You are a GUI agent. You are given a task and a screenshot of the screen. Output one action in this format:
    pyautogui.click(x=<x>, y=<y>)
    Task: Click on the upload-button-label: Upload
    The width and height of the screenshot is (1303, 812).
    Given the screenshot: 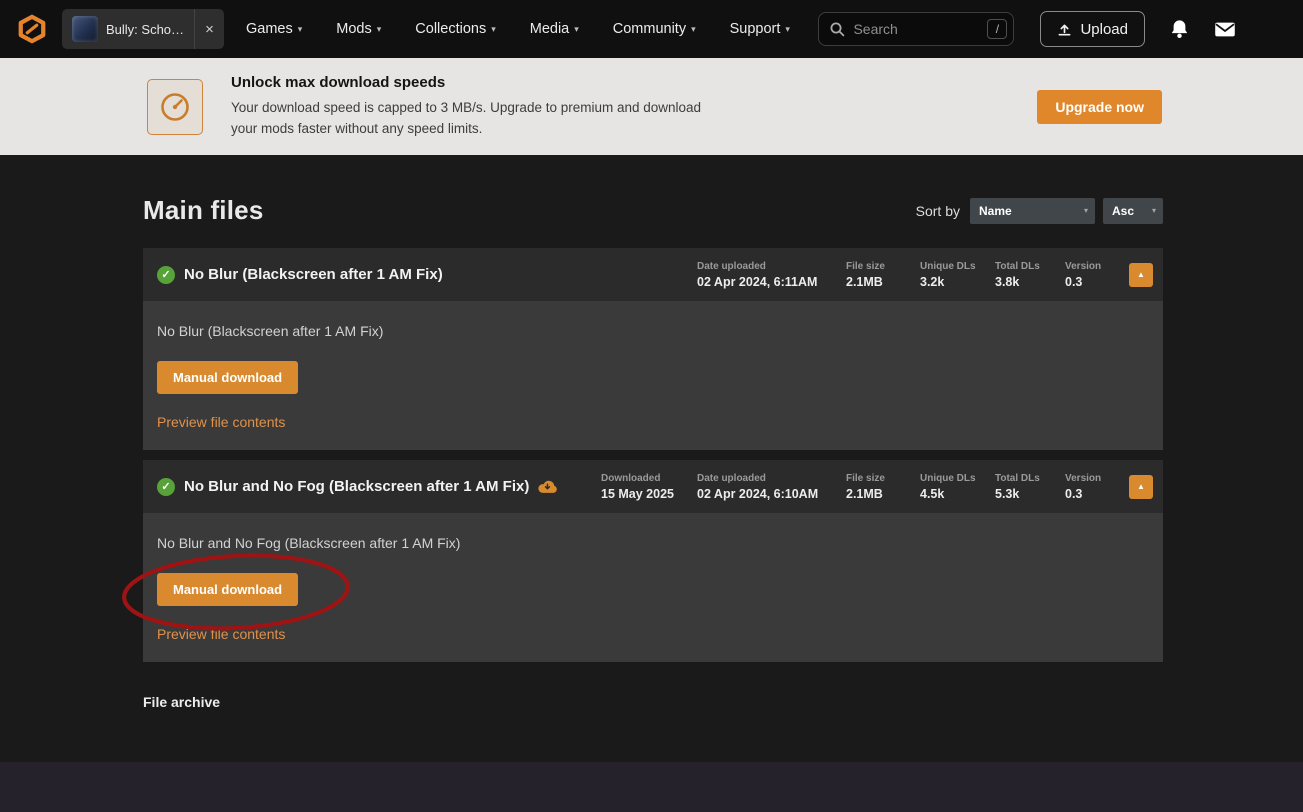 What is the action you would take?
    pyautogui.click(x=1104, y=29)
    